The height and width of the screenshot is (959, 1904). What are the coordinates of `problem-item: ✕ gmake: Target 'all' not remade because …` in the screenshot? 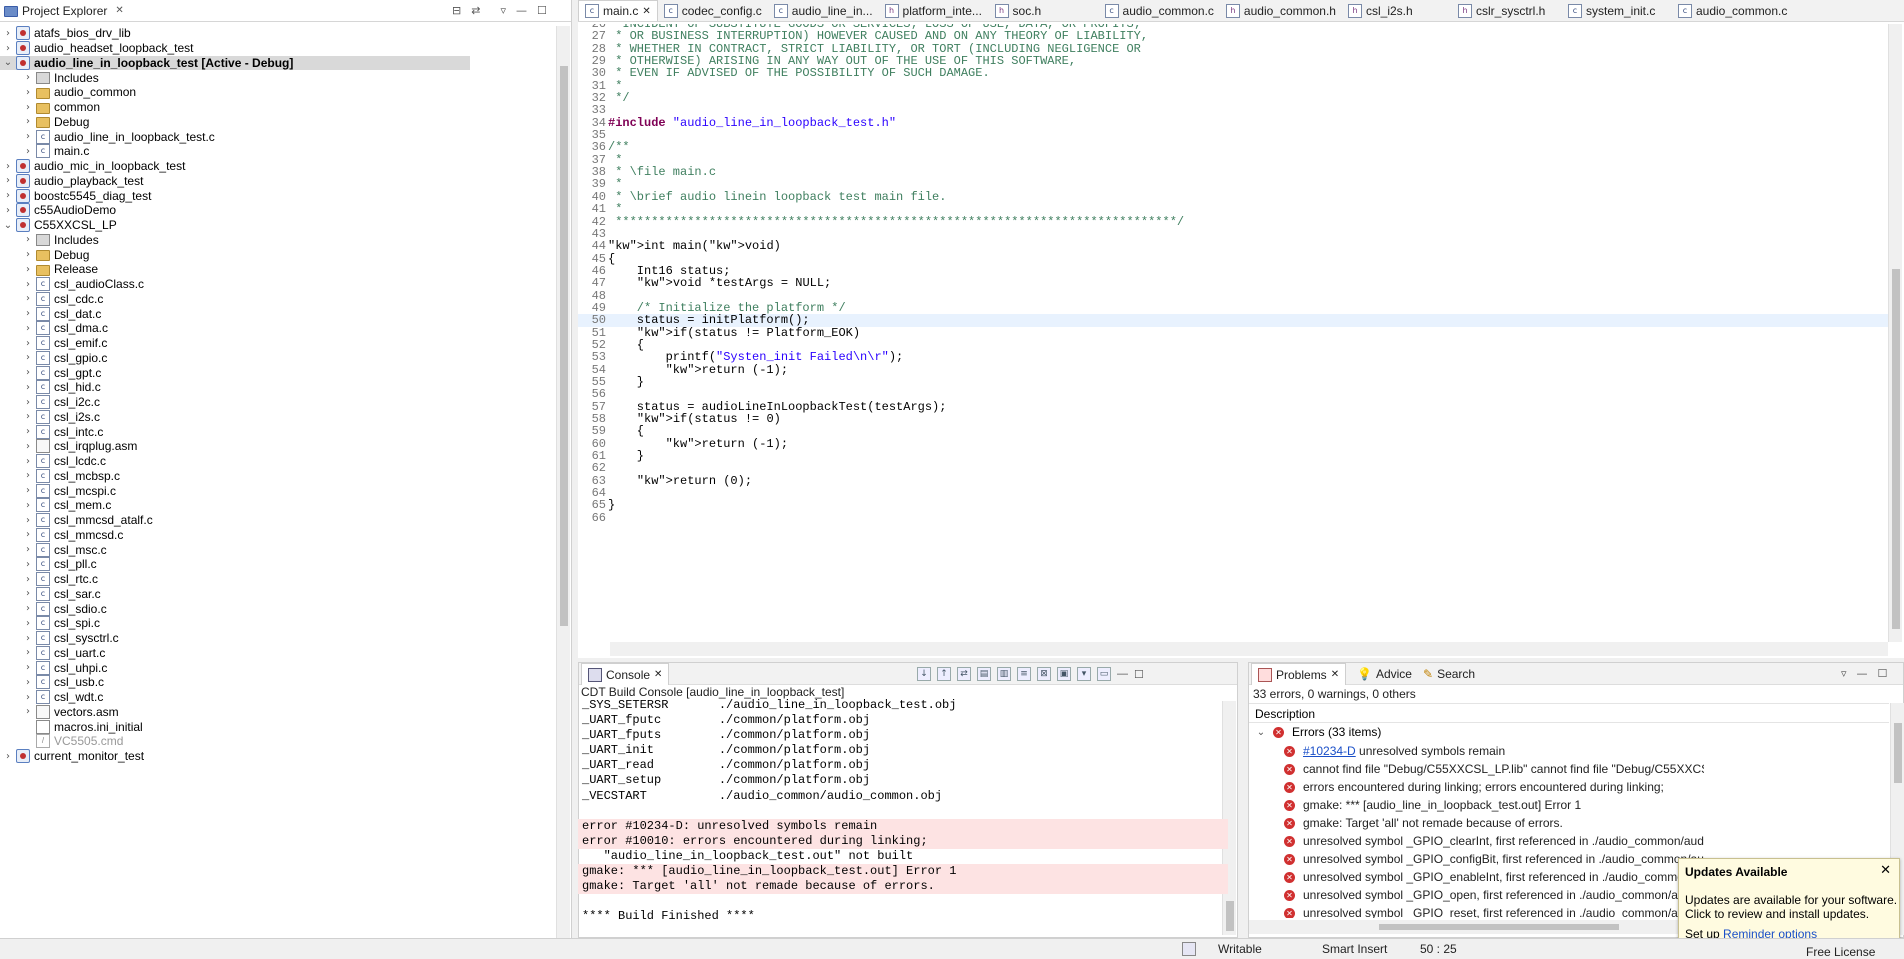 It's located at (1494, 823).